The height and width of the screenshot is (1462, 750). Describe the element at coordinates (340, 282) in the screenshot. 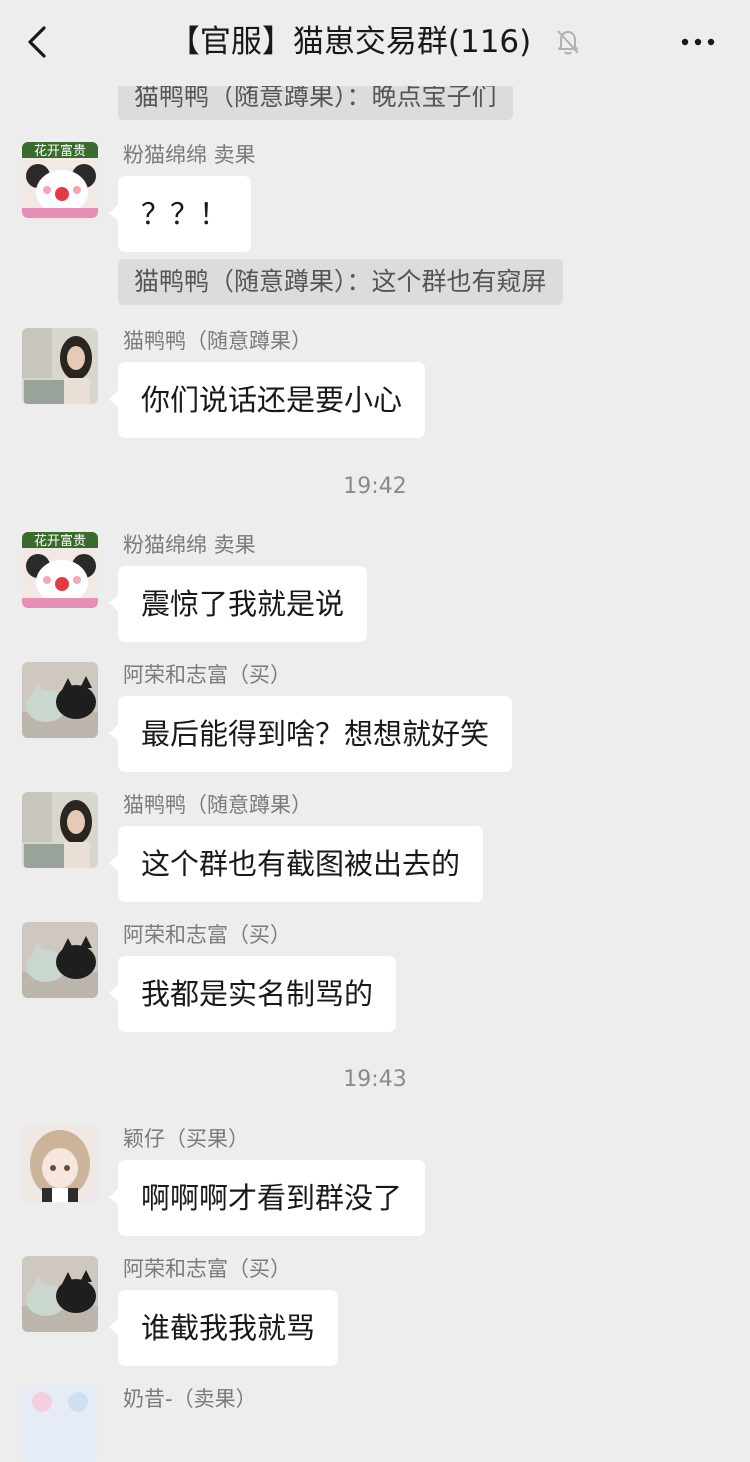

I see `system-message: 猫鸭鸭（随意蹲果）：这个群也有窥屏` at that location.